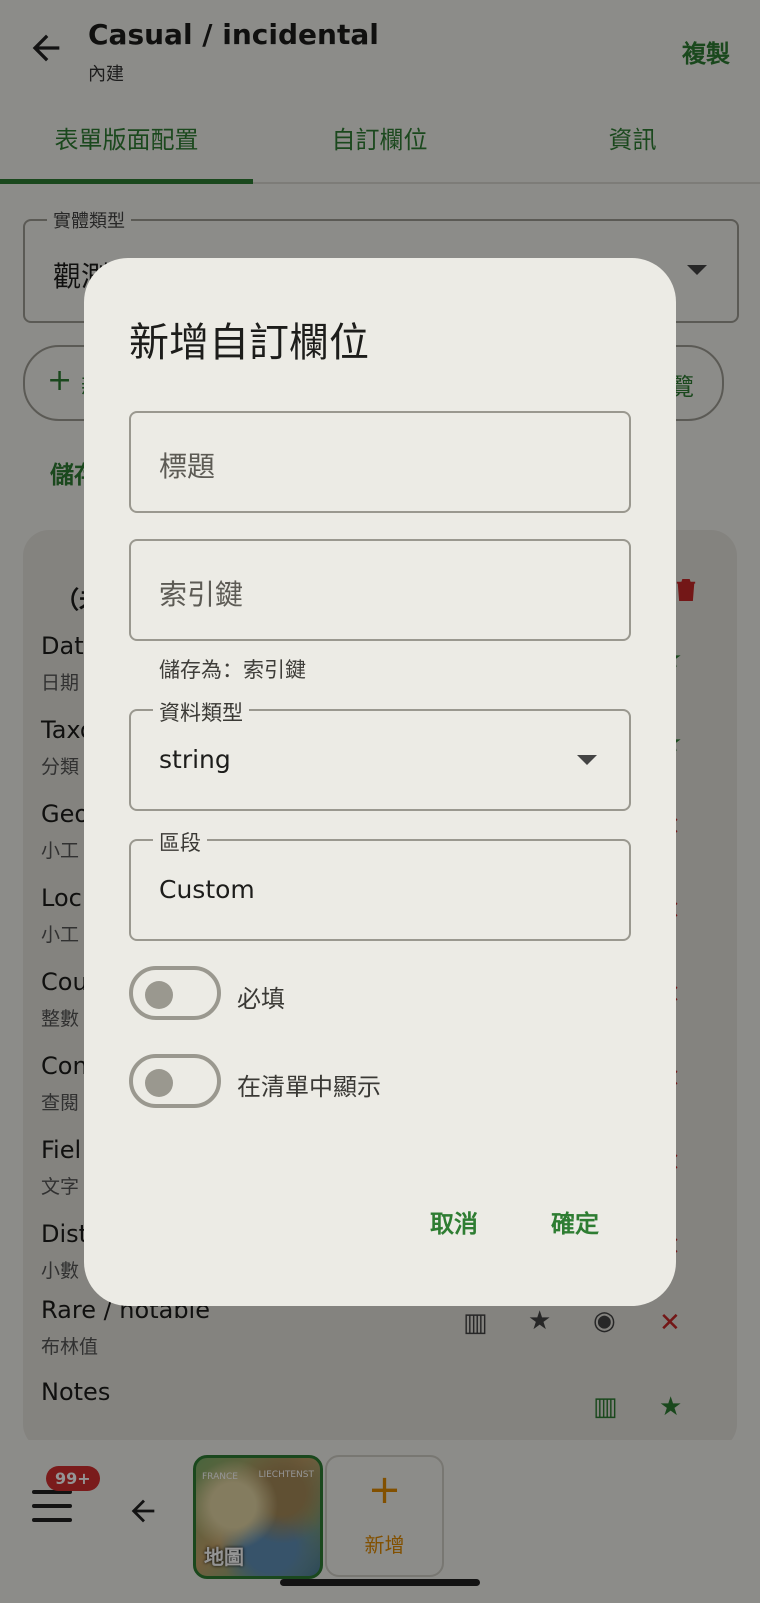  Describe the element at coordinates (380, 462) in the screenshot. I see `title-input: 標題` at that location.